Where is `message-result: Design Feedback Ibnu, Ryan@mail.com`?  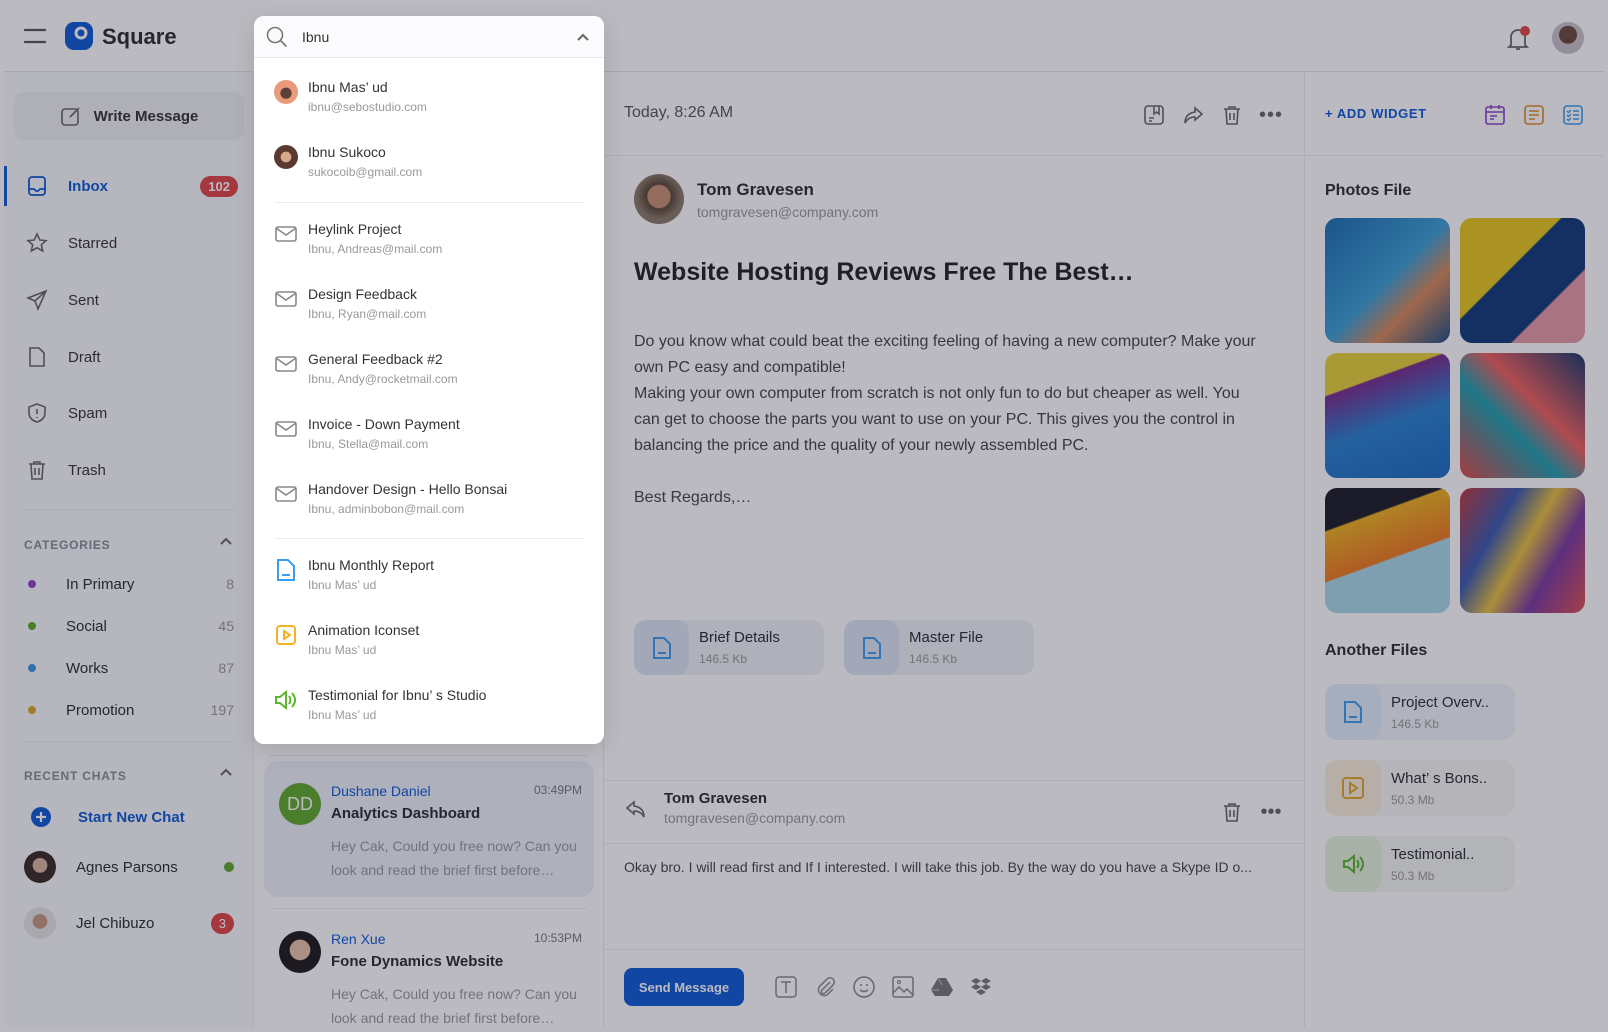
message-result: Design Feedback Ibnu, Ryan@mail.com is located at coordinates (429, 310).